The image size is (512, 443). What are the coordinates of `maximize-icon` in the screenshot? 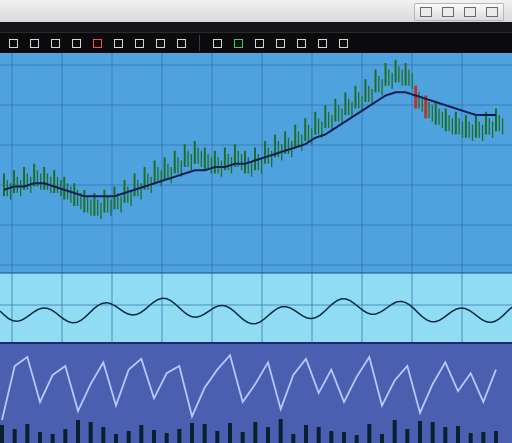 It's located at (470, 12).